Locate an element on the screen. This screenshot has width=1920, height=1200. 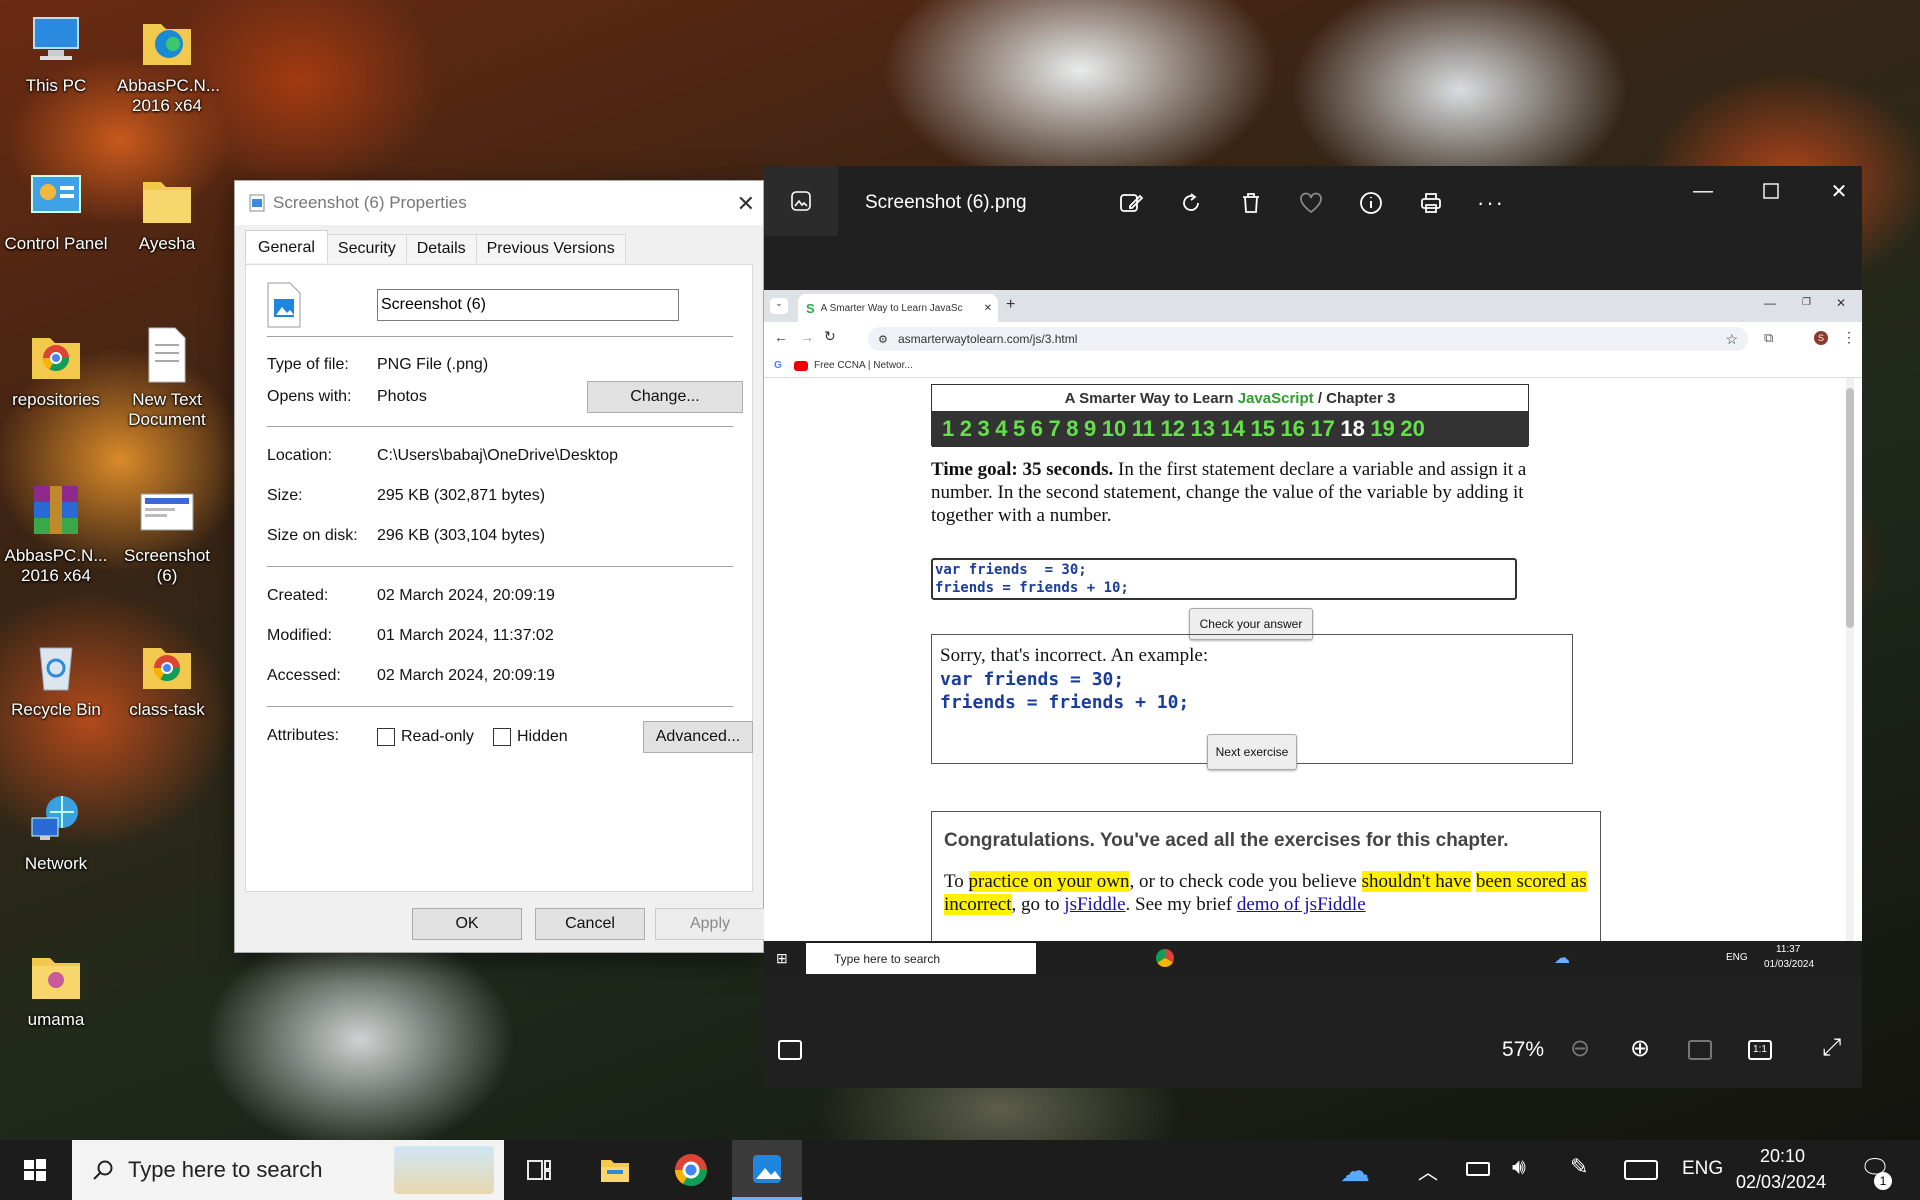
volume-icon: 🔊︎ is located at coordinates (1519, 1167).